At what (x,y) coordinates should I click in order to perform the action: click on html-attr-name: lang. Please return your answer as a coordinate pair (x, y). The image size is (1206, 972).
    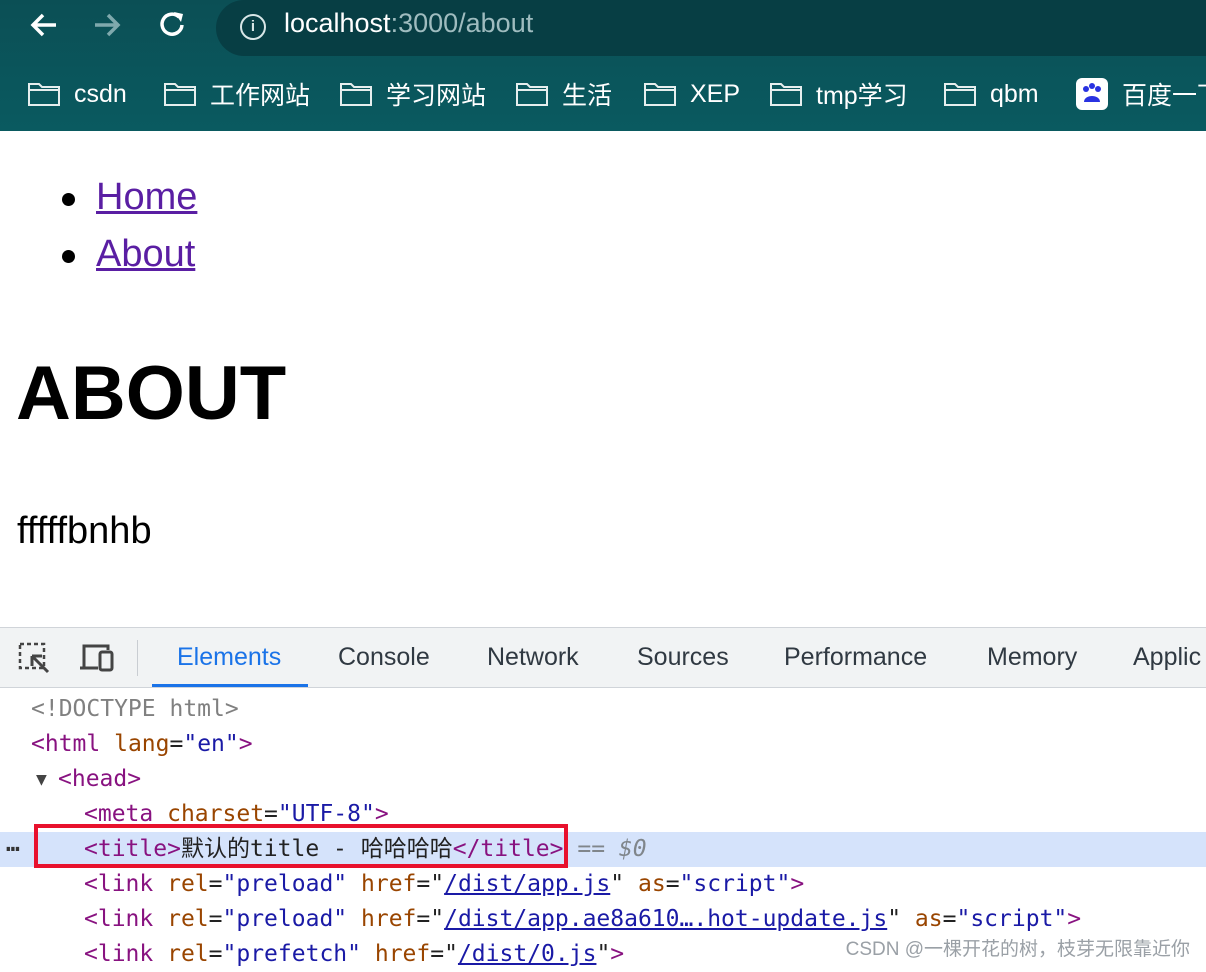
    Looking at the image, I should click on (142, 744).